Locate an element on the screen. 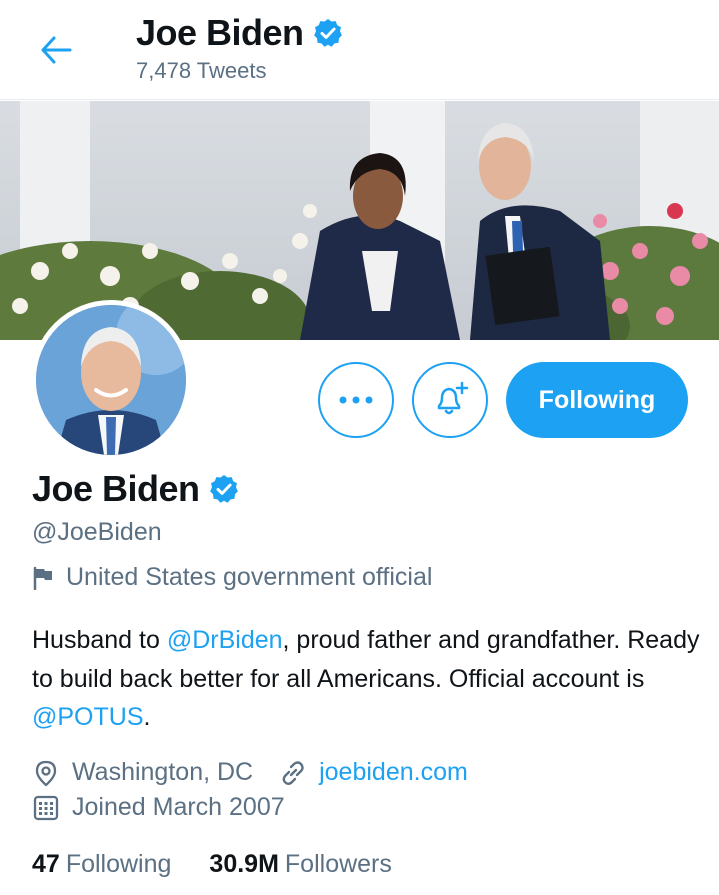 This screenshot has width=719, height=895. joined-date: Joined March 2007 is located at coordinates (158, 807).